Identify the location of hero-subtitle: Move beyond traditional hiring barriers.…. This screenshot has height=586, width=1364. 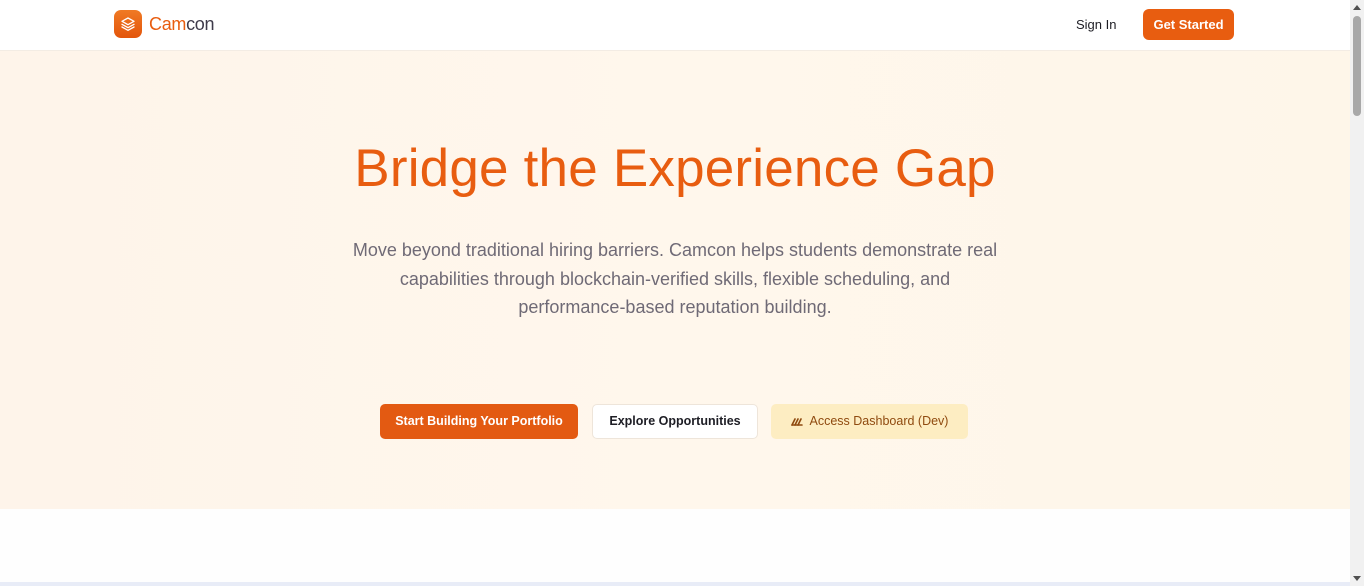
(675, 278).